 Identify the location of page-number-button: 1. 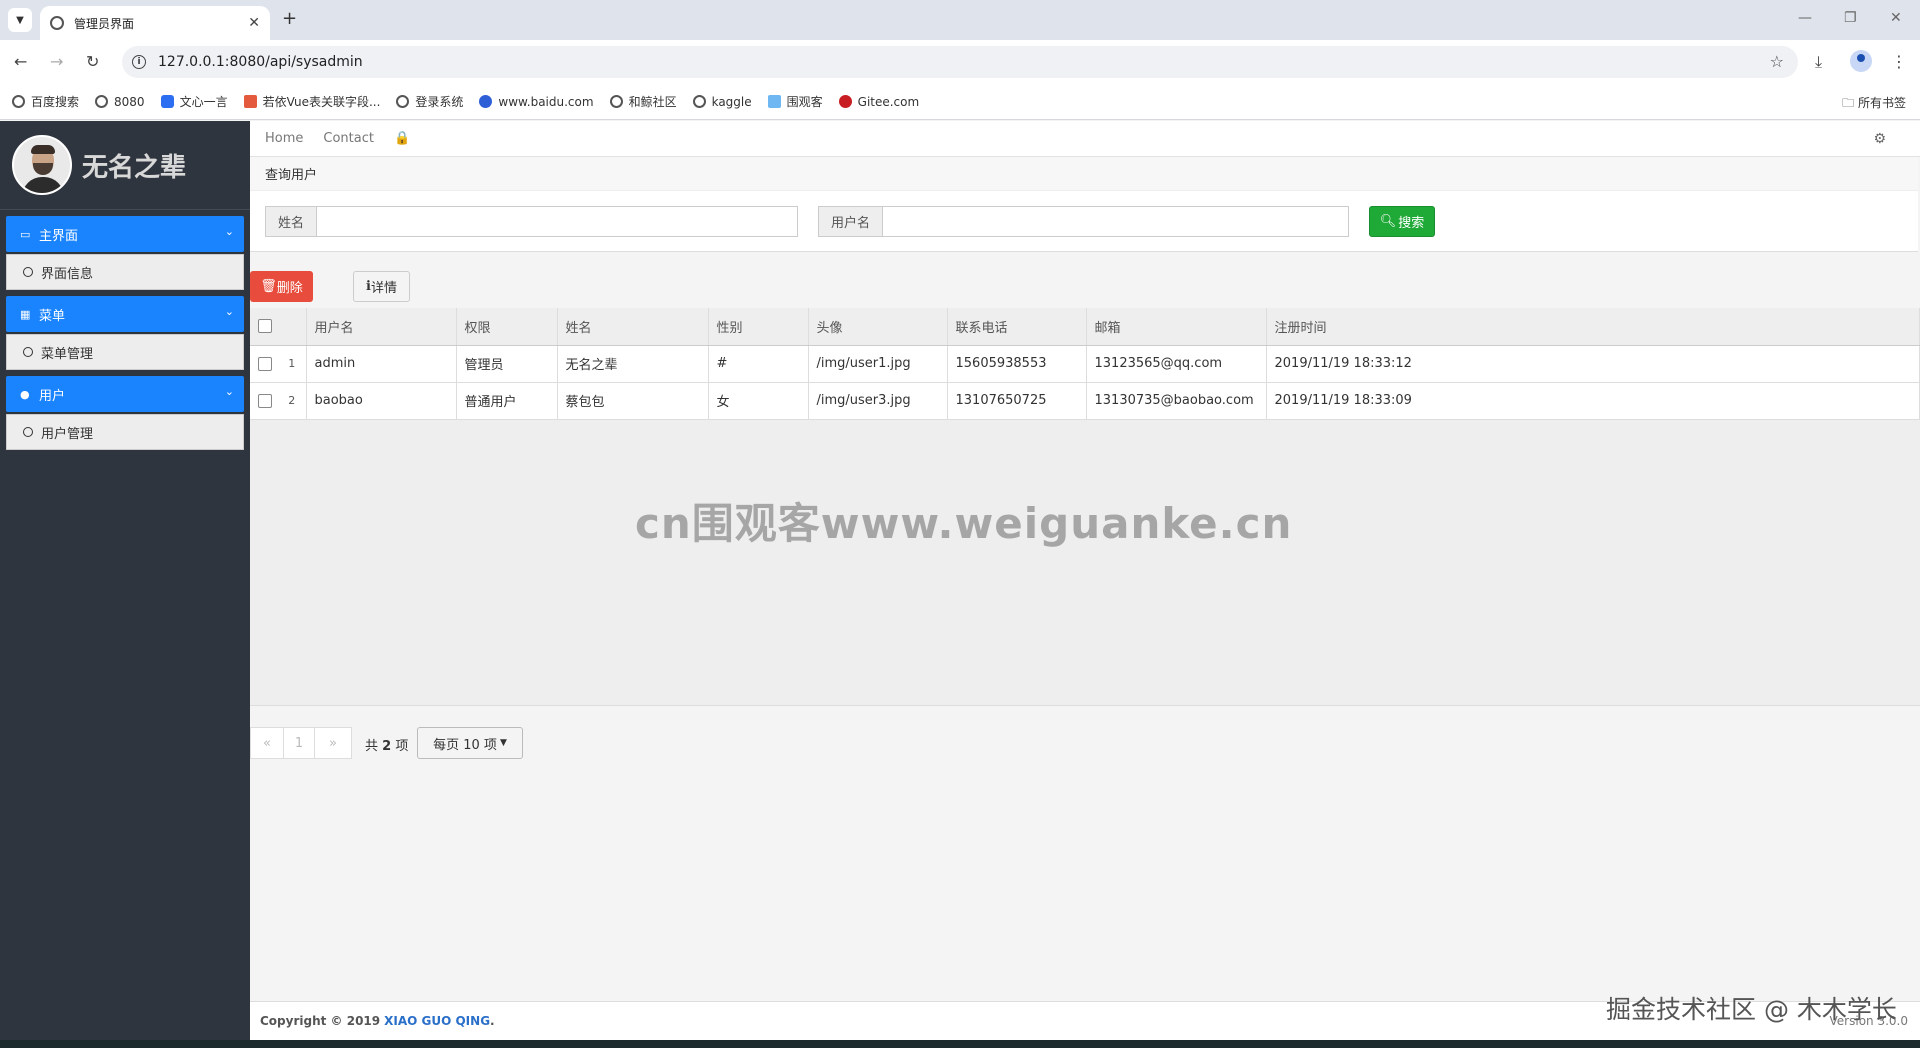
(299, 743).